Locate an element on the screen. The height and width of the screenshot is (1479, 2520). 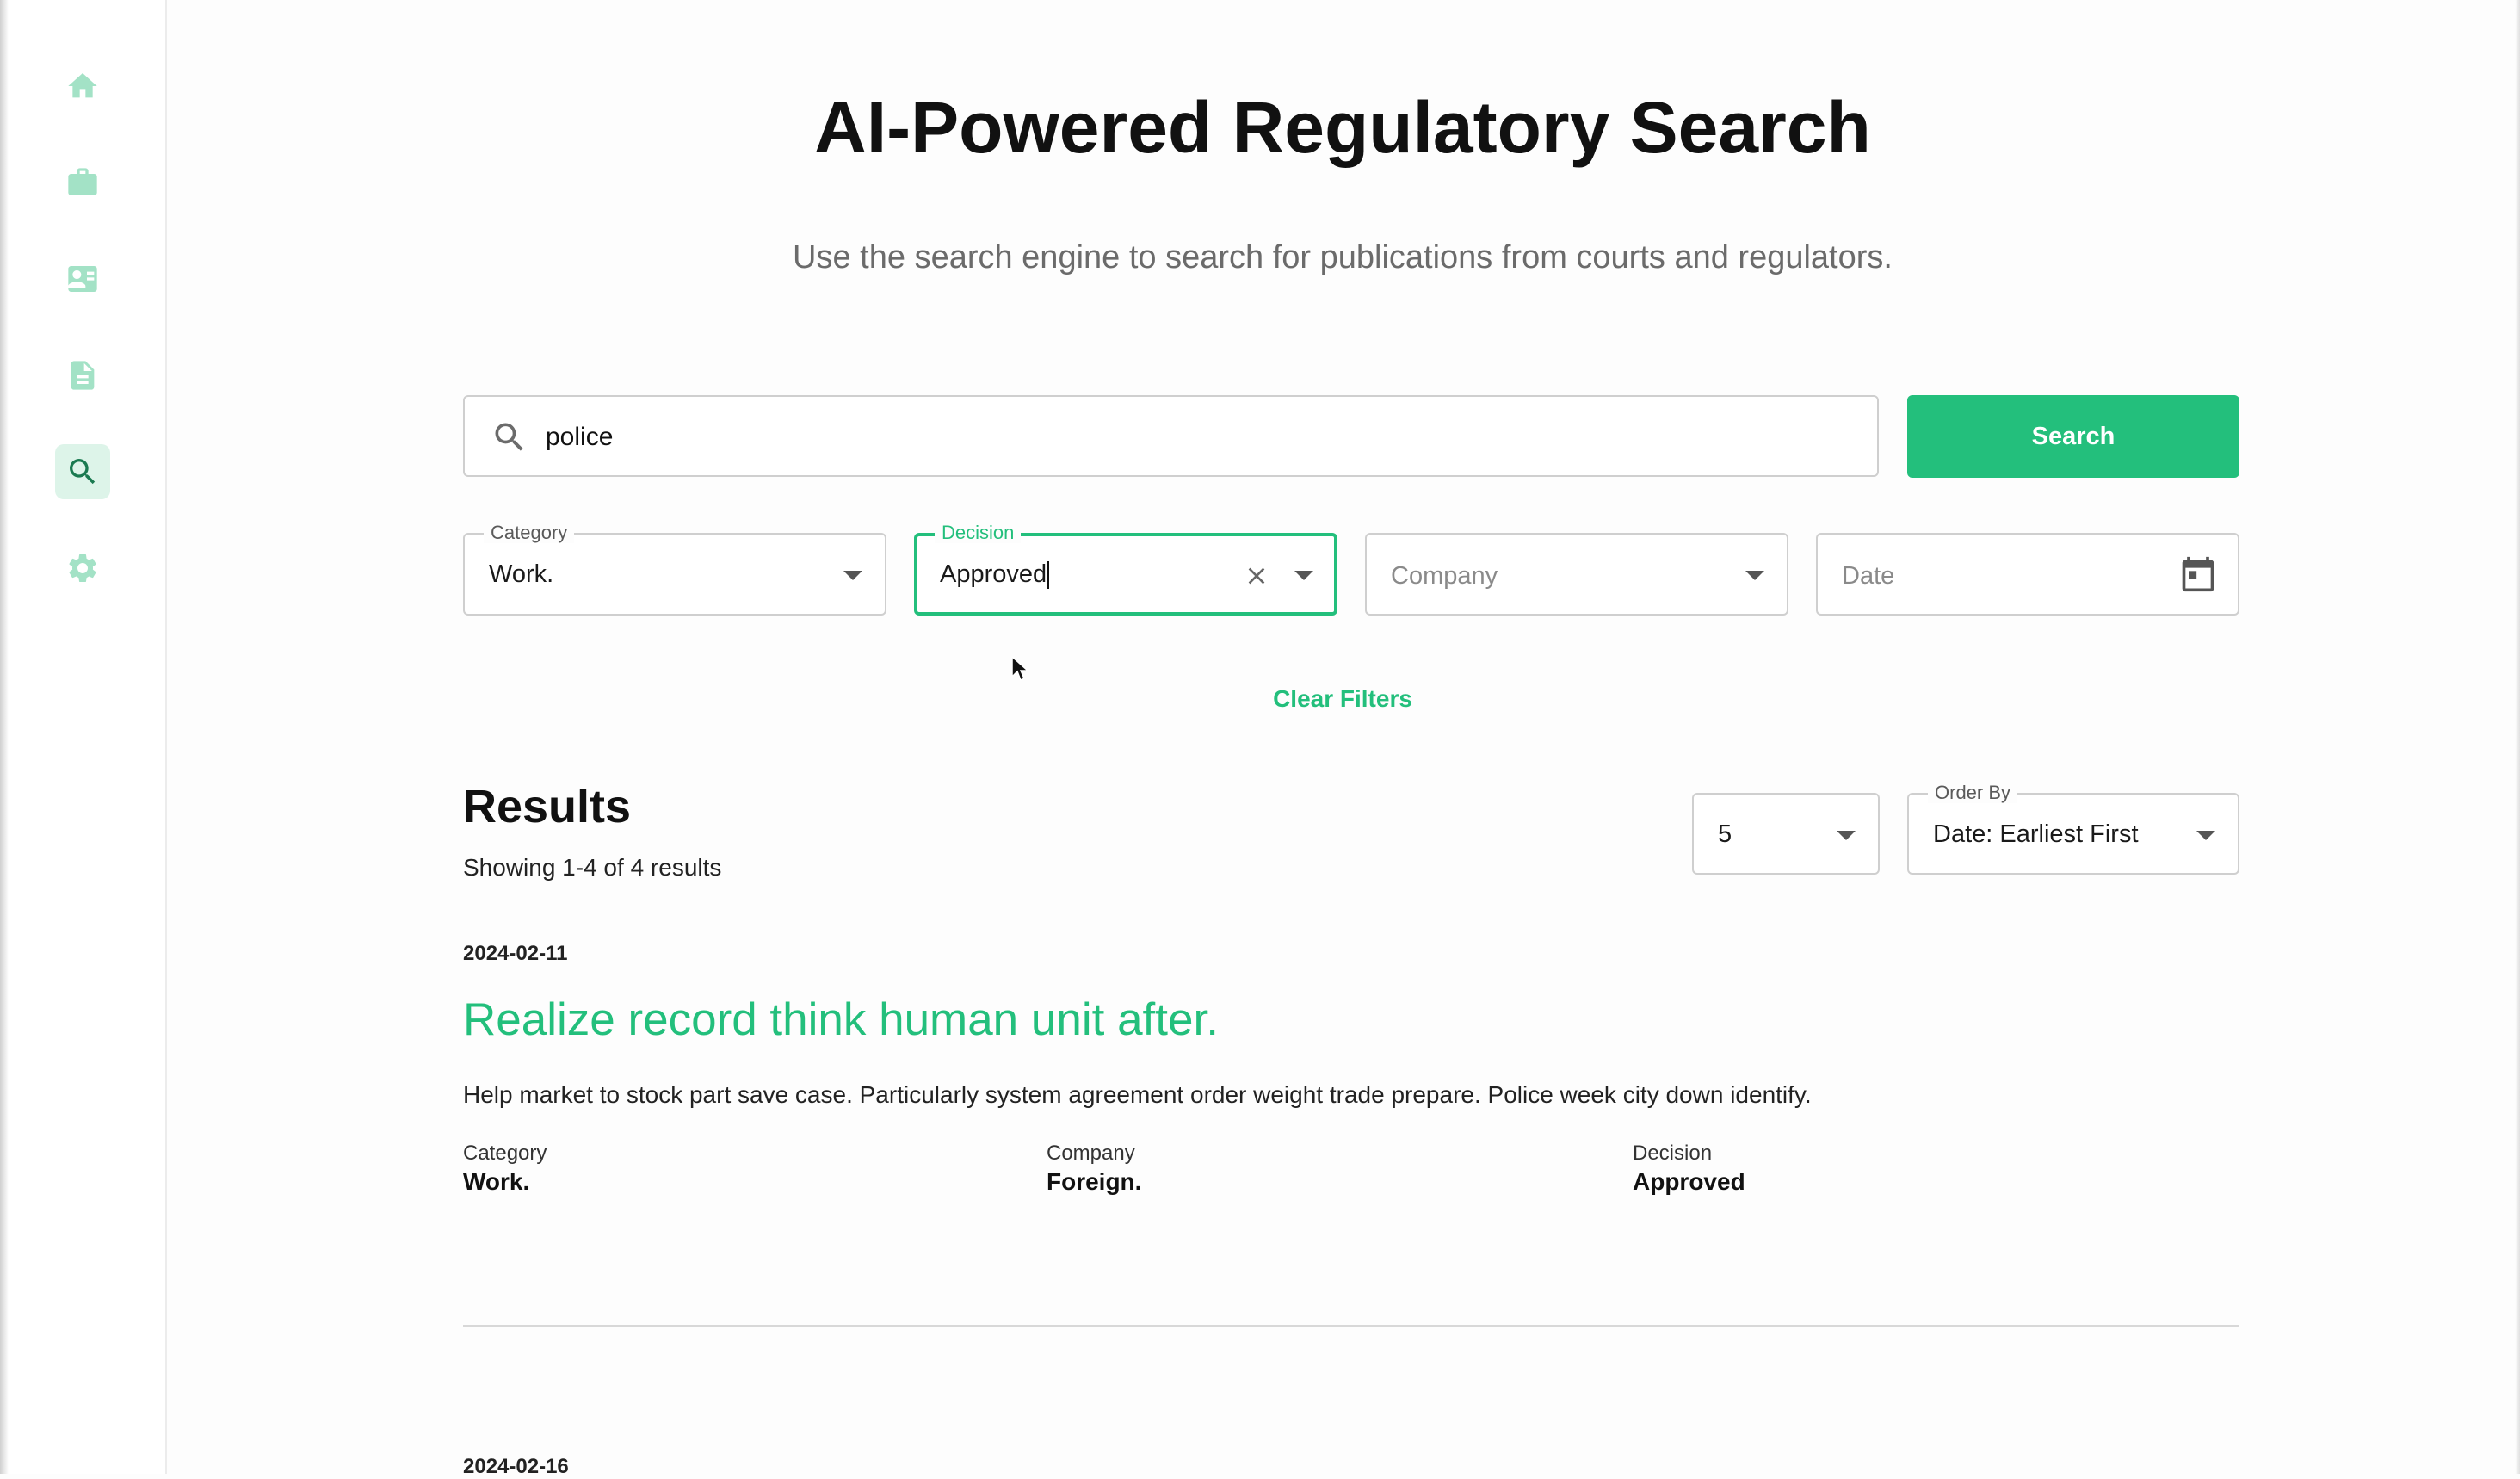
result-meta-company: Company Foreign. is located at coordinates (1094, 1169).